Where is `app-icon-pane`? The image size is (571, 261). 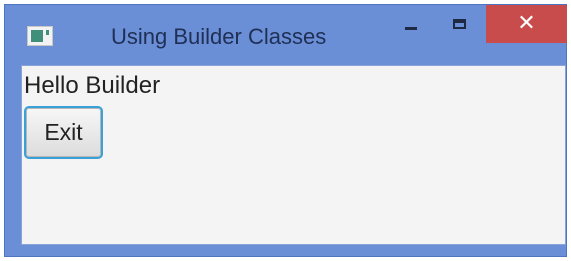 app-icon-pane is located at coordinates (37, 36).